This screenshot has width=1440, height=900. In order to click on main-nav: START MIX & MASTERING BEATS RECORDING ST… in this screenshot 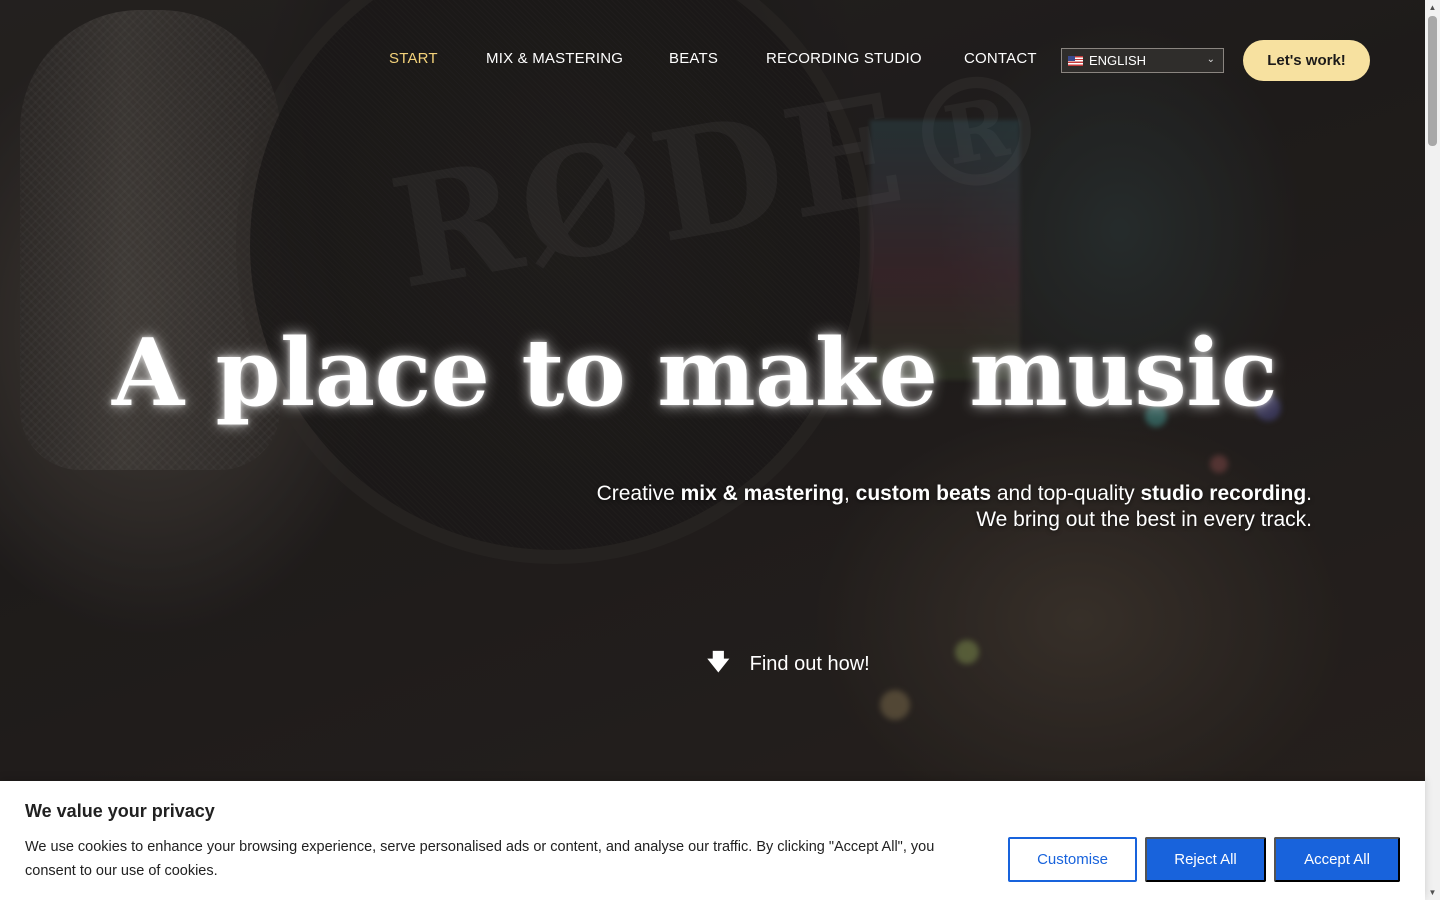, I will do `click(712, 60)`.